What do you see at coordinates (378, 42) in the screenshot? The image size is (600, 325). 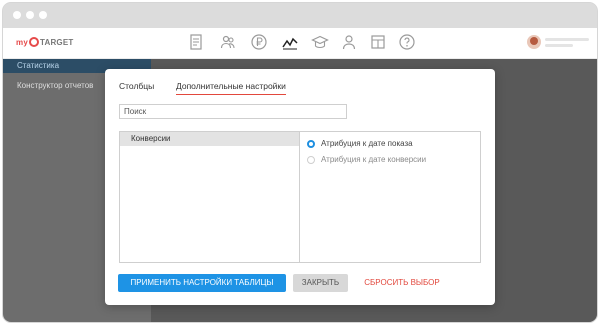 I see `layout-icon` at bounding box center [378, 42].